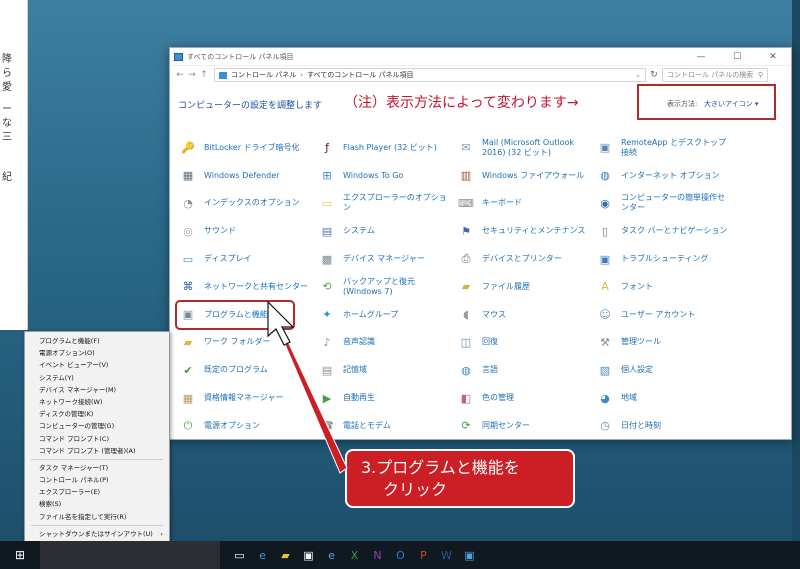 The image size is (800, 569). What do you see at coordinates (523, 287) in the screenshot?
I see `control-panel-item: ▰ ファイル履歴` at bounding box center [523, 287].